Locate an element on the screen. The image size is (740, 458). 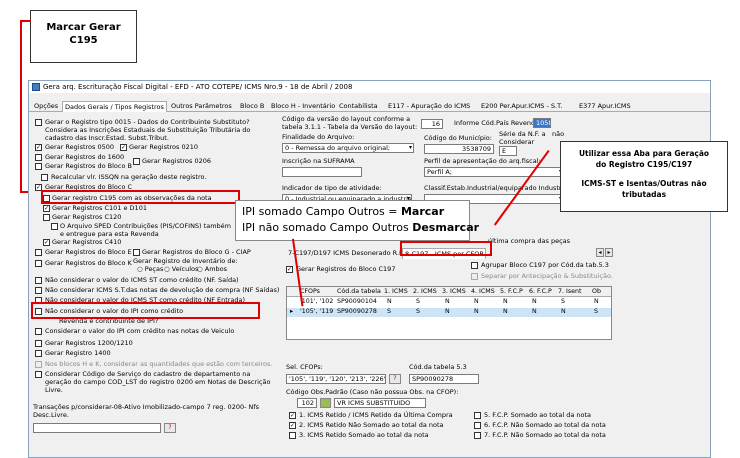
transacoes-input is located at coordinates (97, 428).